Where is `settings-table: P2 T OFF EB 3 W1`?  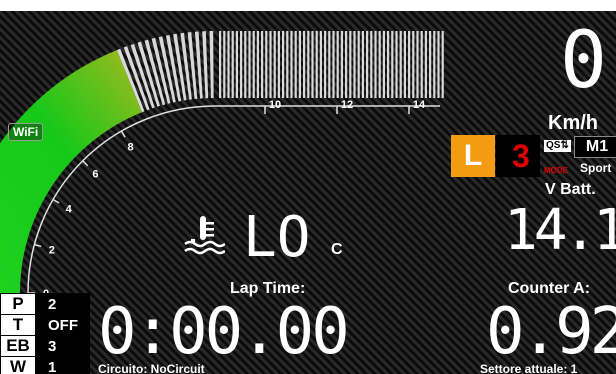
settings-table: P2 T OFF EB 3 W1 is located at coordinates (45, 333).